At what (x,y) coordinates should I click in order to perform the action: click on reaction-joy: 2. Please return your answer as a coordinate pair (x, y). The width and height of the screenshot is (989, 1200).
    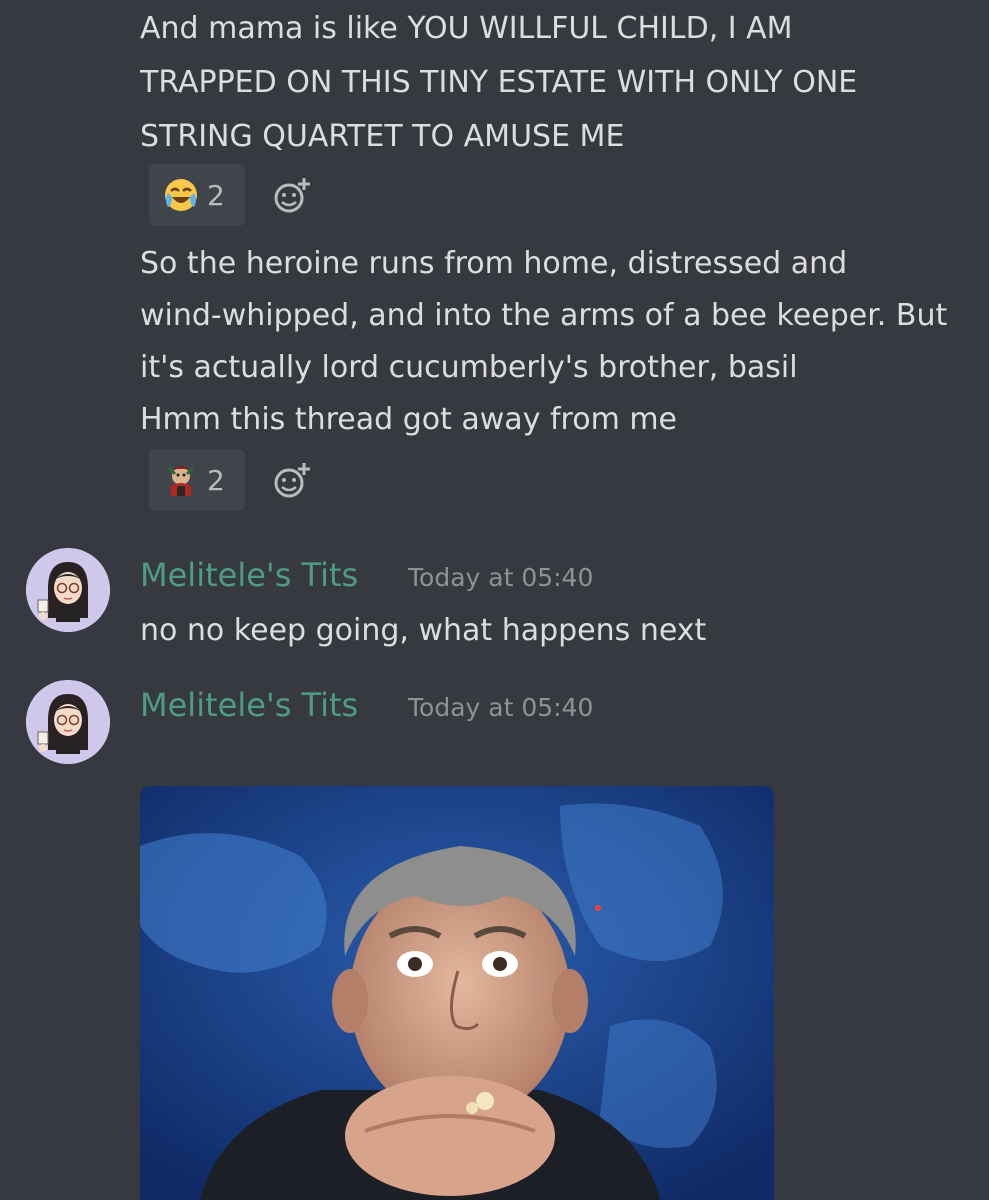
    Looking at the image, I should click on (197, 195).